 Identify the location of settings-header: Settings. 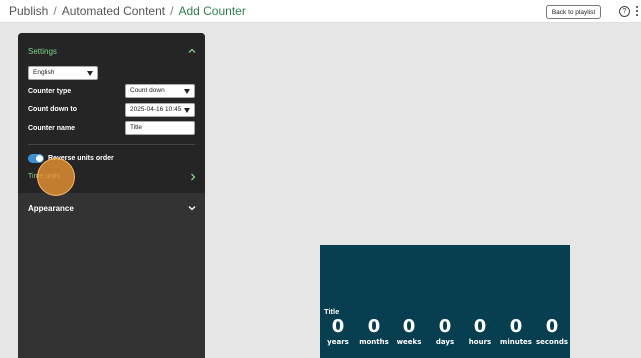
(42, 51).